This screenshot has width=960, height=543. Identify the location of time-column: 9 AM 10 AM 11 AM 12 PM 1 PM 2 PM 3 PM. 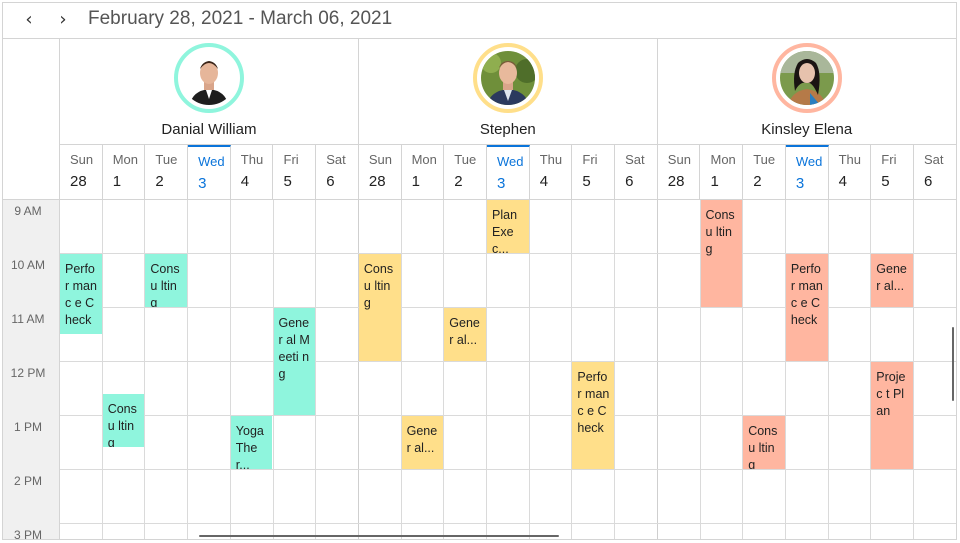
(31, 370).